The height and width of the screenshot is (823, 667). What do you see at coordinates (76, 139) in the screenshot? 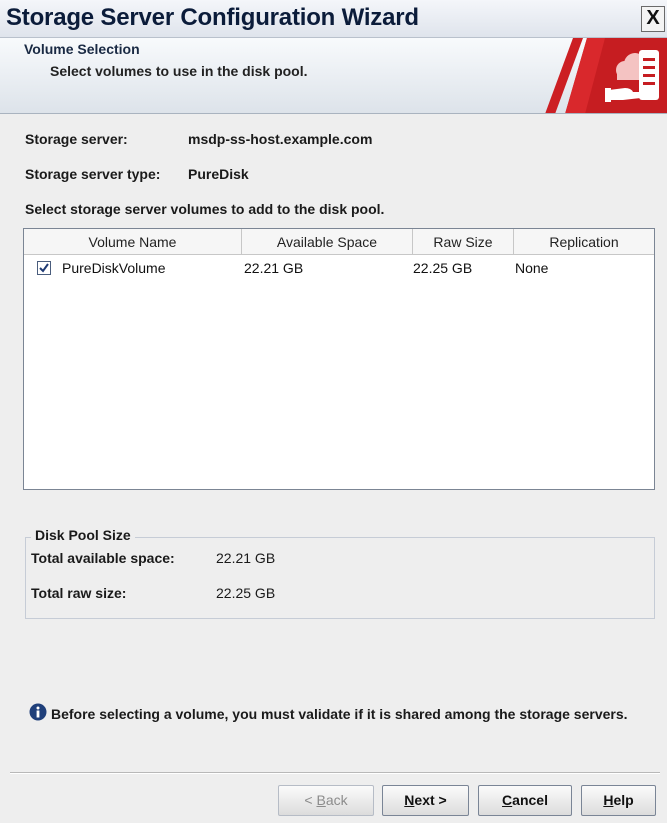
I see `storage-server-label: Storage server:` at bounding box center [76, 139].